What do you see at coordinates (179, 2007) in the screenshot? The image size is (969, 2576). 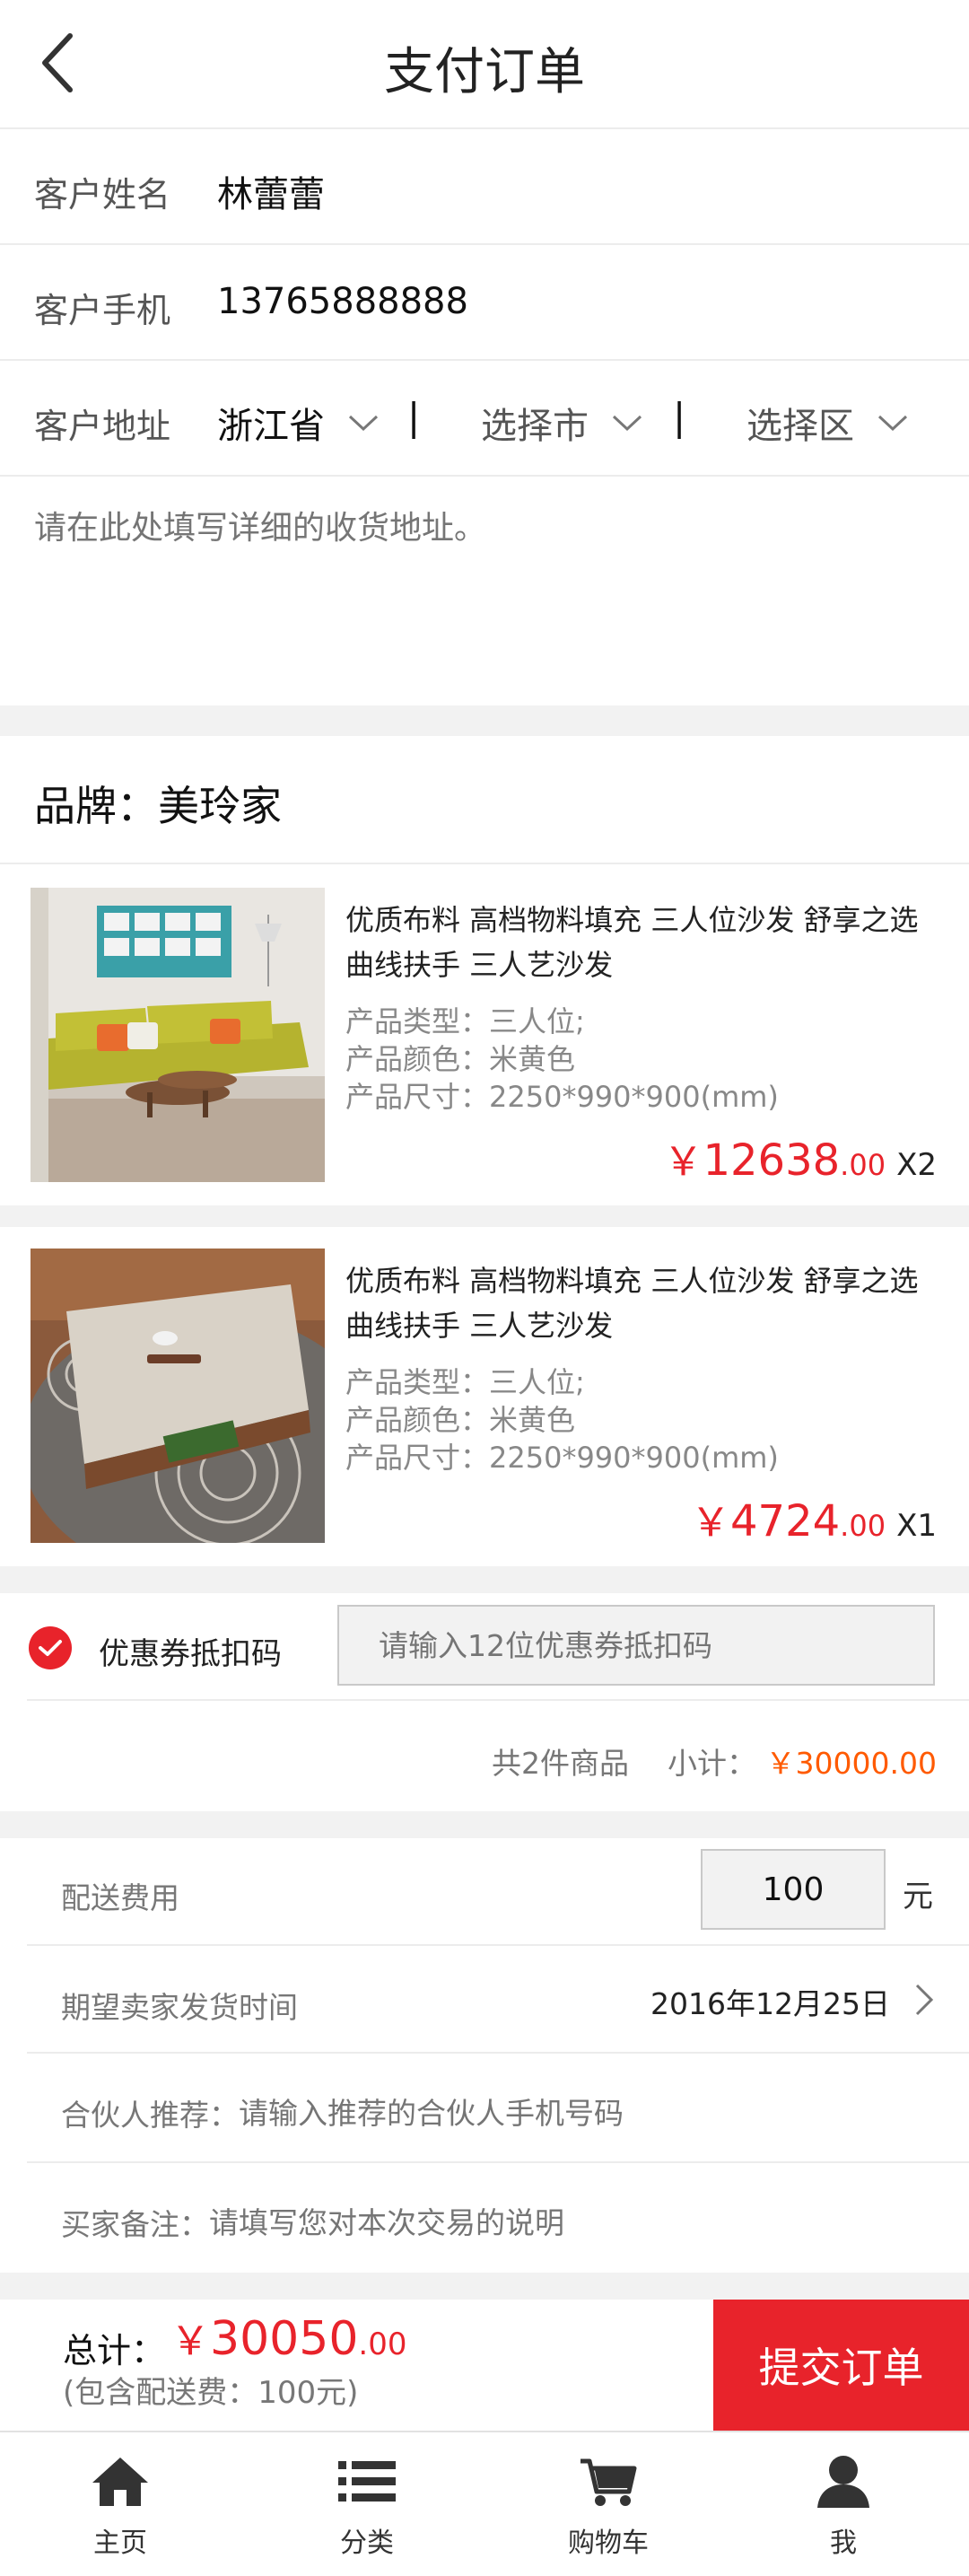 I see `ship-time-label: 期望卖家发货时间` at bounding box center [179, 2007].